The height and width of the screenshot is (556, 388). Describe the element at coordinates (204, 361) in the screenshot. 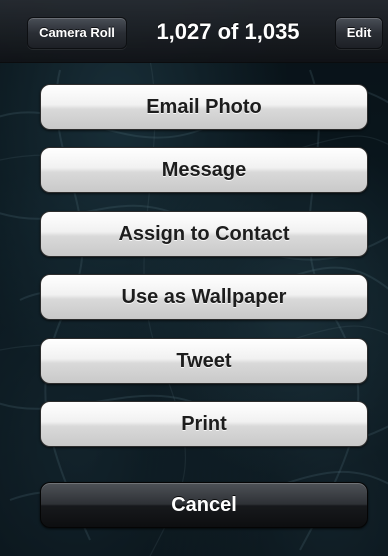

I see `tweet-button: Tweet` at that location.